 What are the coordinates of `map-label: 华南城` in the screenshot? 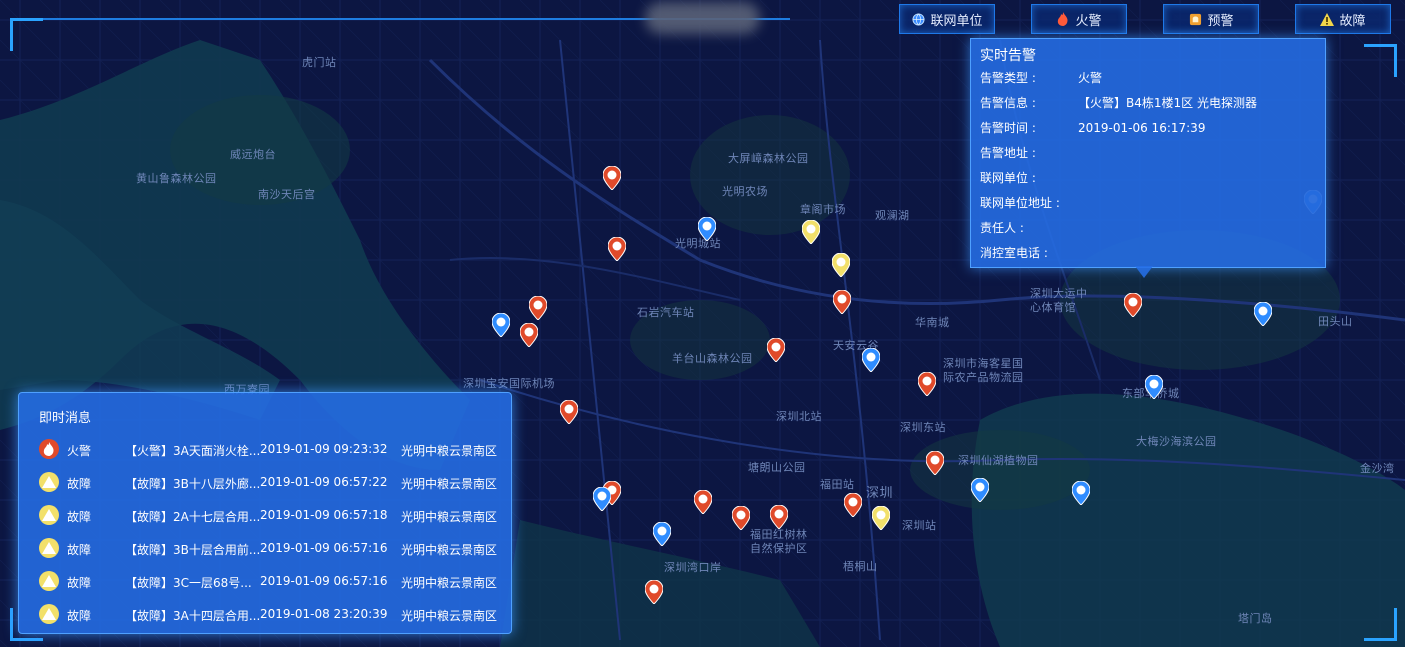 It's located at (932, 322).